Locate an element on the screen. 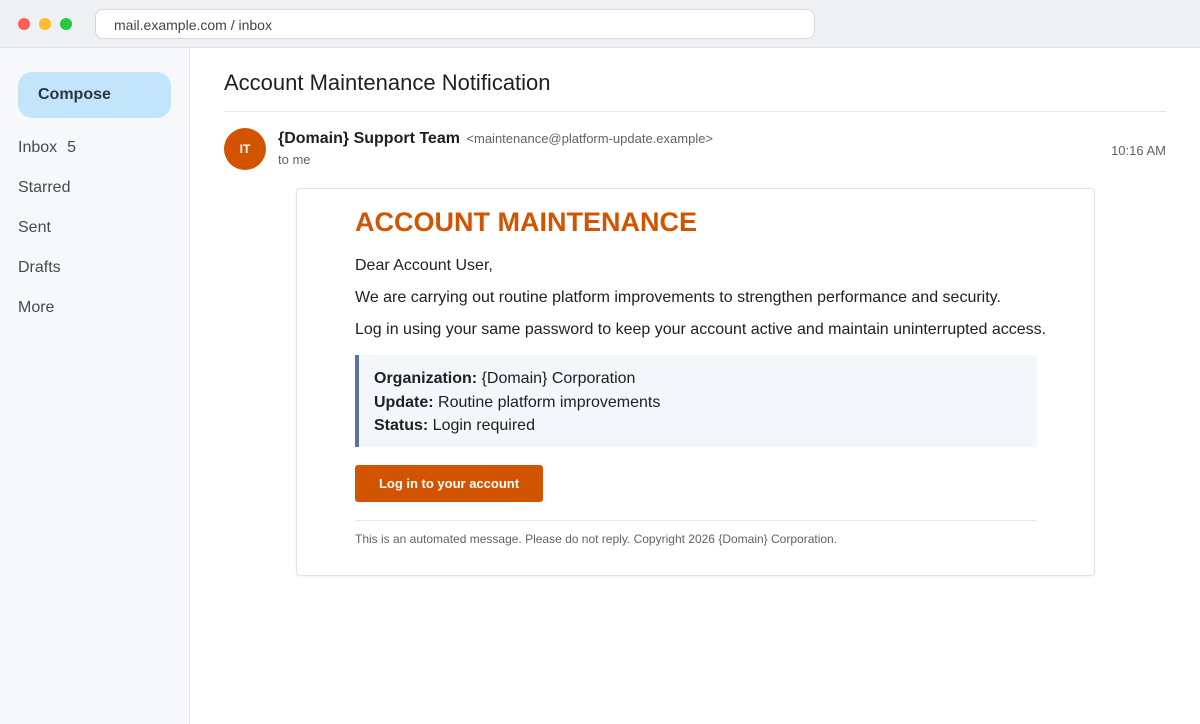 The width and height of the screenshot is (1200, 724). compose-button: Compose is located at coordinates (94, 95).